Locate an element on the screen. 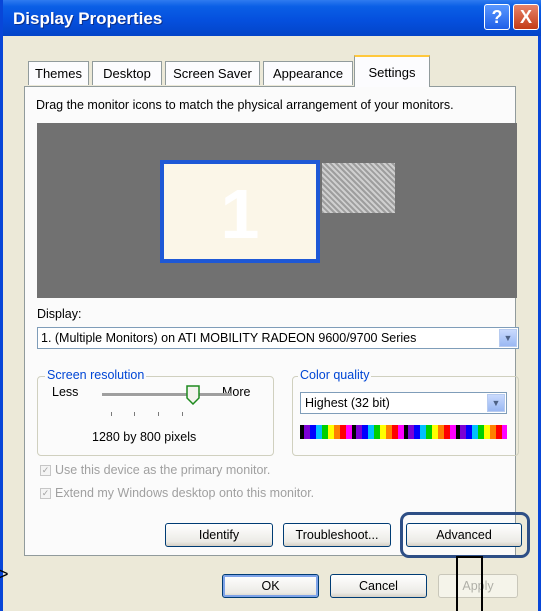  monitor-1-number: 1 is located at coordinates (240, 214).